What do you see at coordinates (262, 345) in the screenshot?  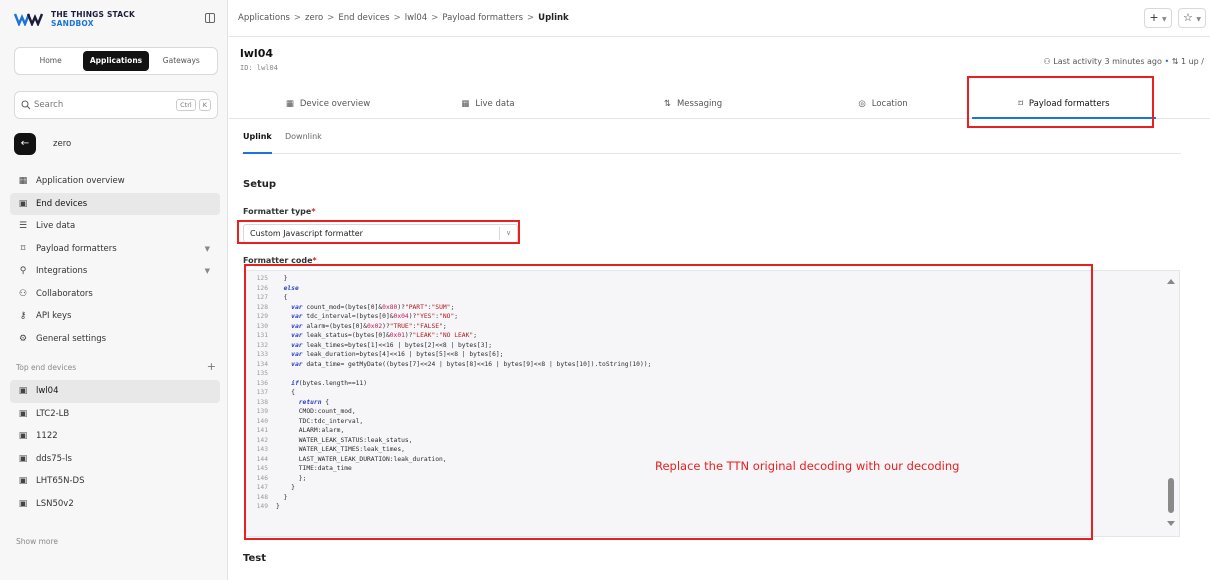 I see `line-number: 132` at bounding box center [262, 345].